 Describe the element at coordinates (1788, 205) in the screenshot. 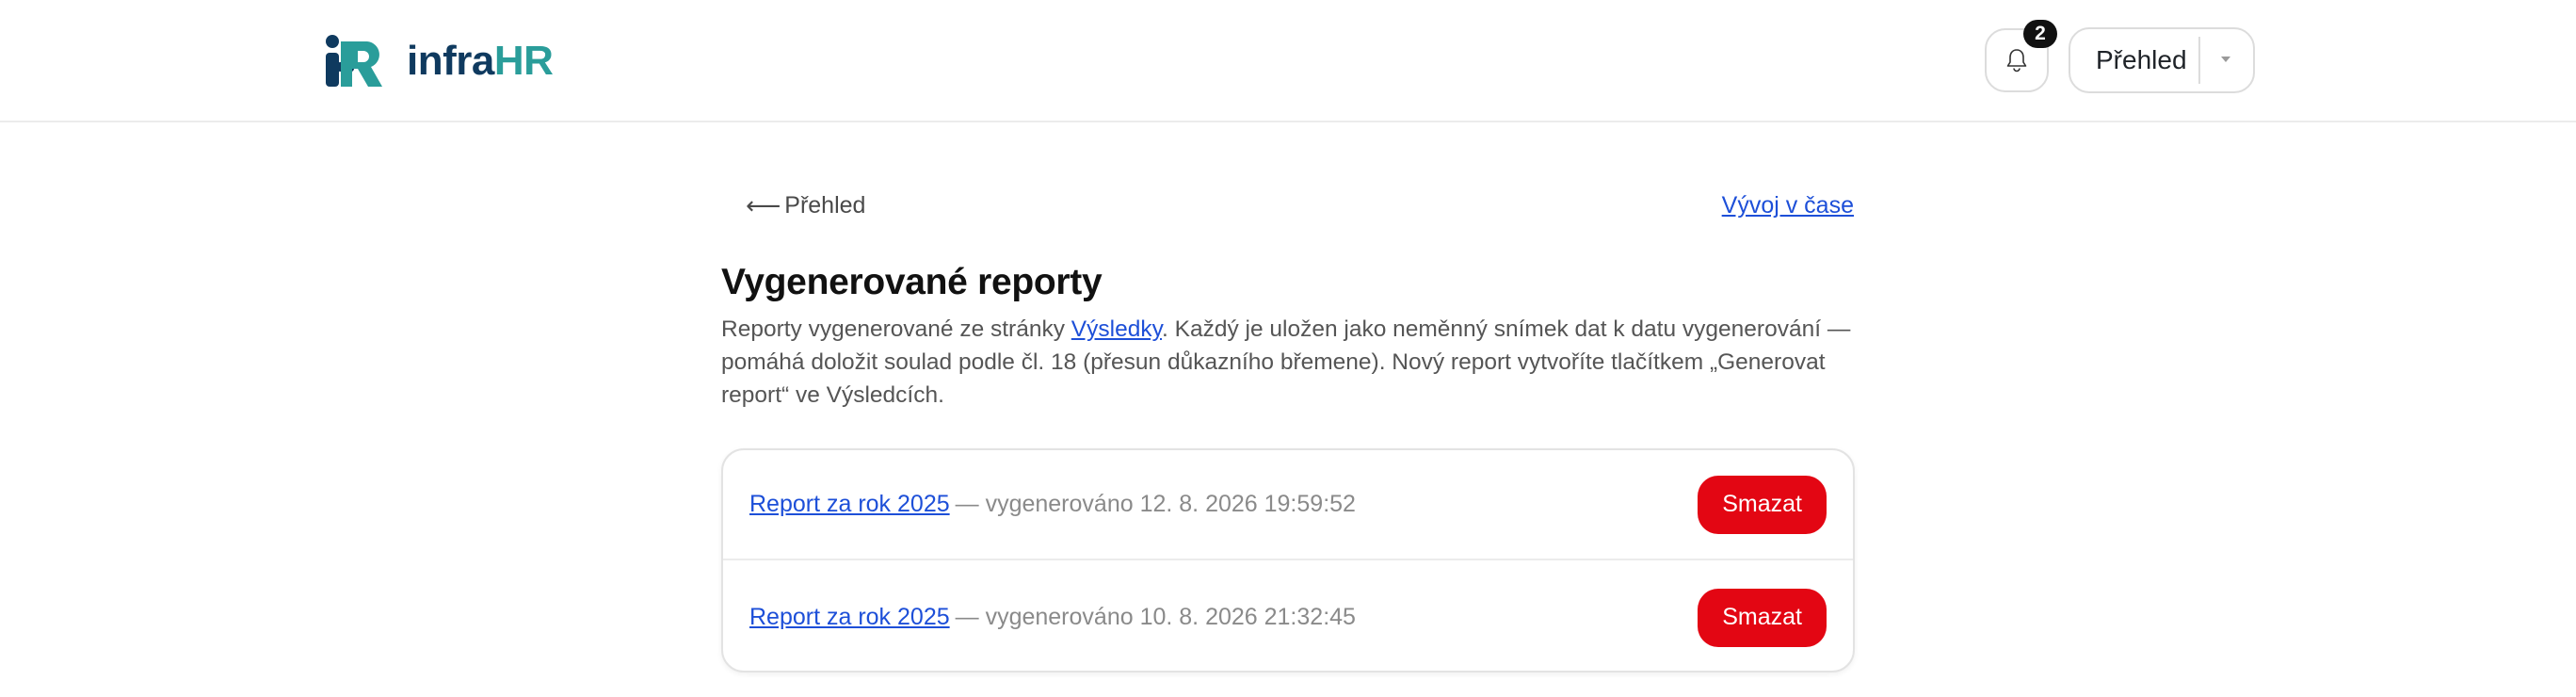

I see `trend-link: Vývoj v čase` at that location.